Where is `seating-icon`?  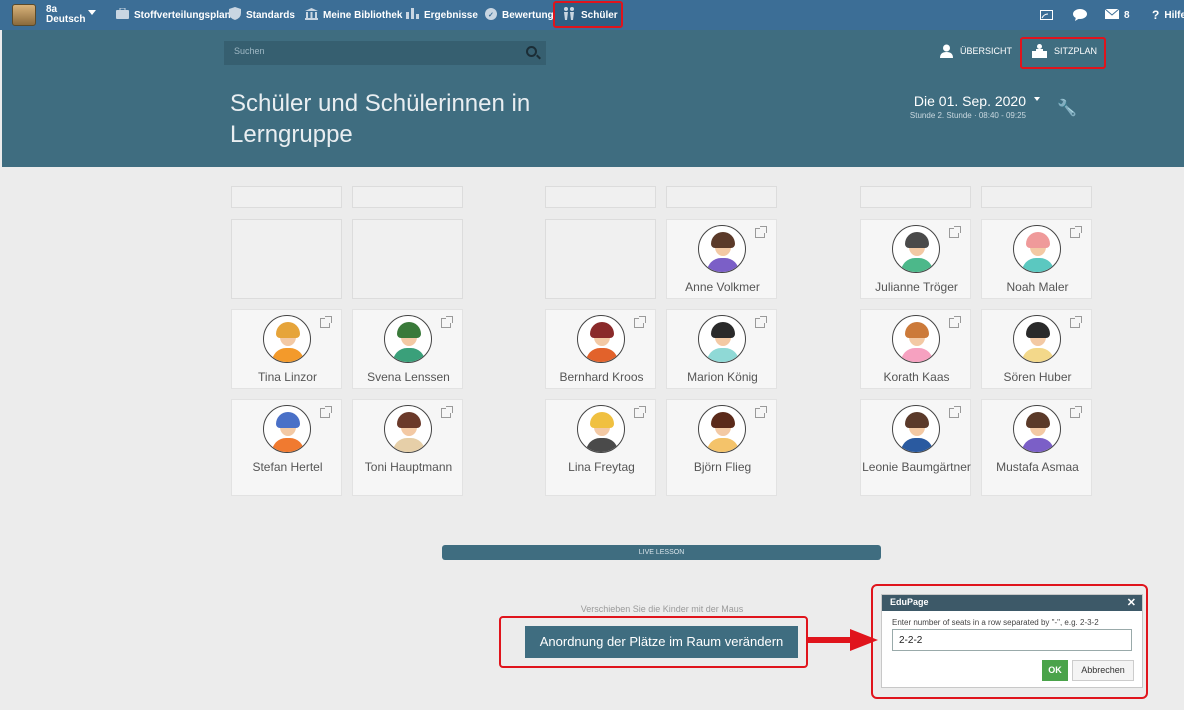
seating-icon is located at coordinates (1039, 51).